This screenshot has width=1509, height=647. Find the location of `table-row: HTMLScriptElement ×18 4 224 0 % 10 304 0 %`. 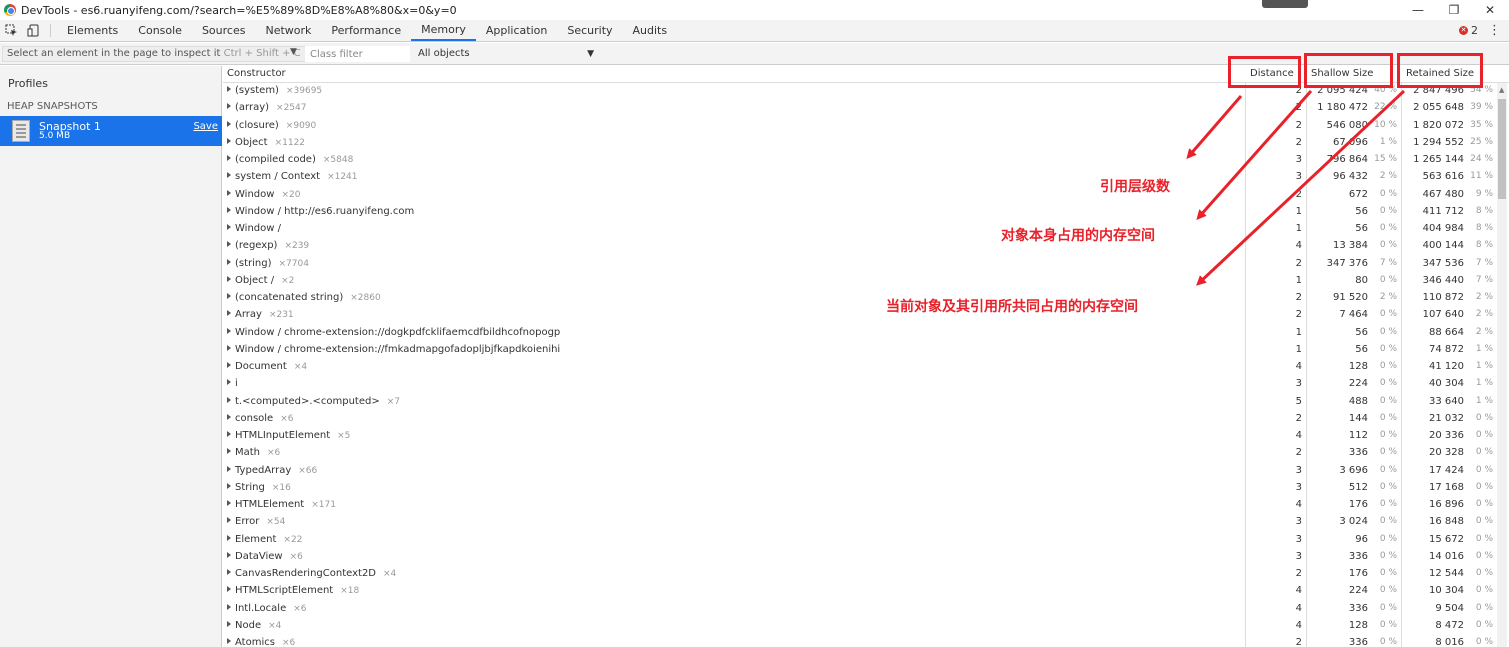

table-row: HTMLScriptElement ×18 4 224 0 % 10 304 0 % is located at coordinates (859, 591).